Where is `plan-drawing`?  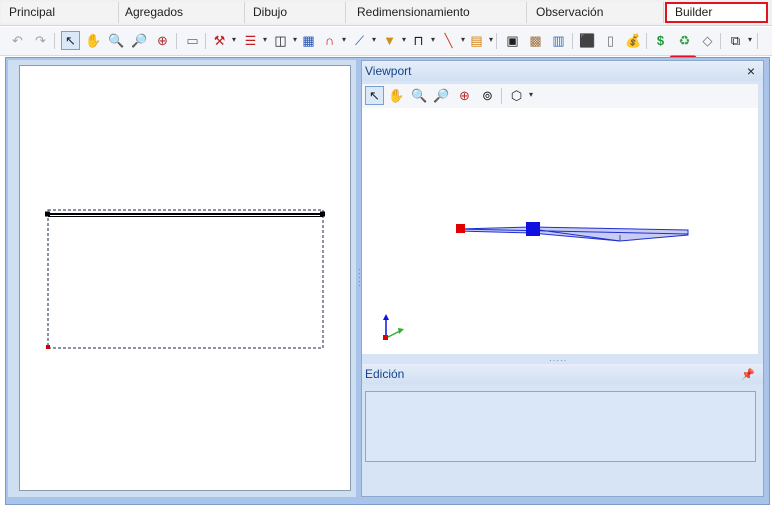 plan-drawing is located at coordinates (185, 279).